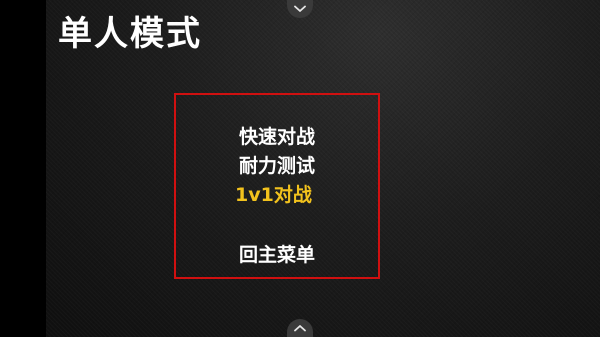 This screenshot has width=600, height=337. What do you see at coordinates (130, 34) in the screenshot?
I see `page-title: 单人模式` at bounding box center [130, 34].